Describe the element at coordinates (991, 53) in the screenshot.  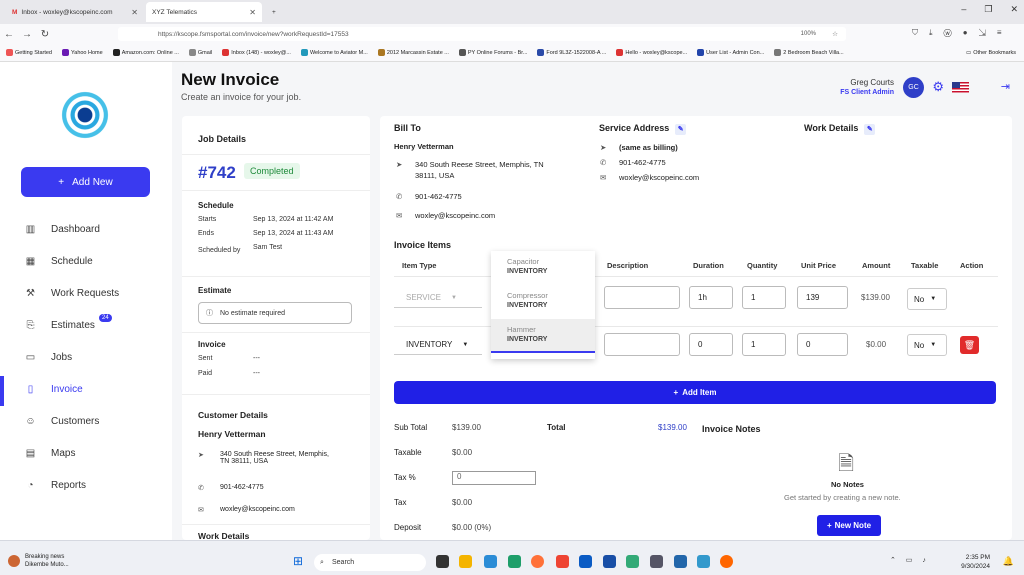
I see `other-bookmarks: ▭ Other Bookmarks` at that location.